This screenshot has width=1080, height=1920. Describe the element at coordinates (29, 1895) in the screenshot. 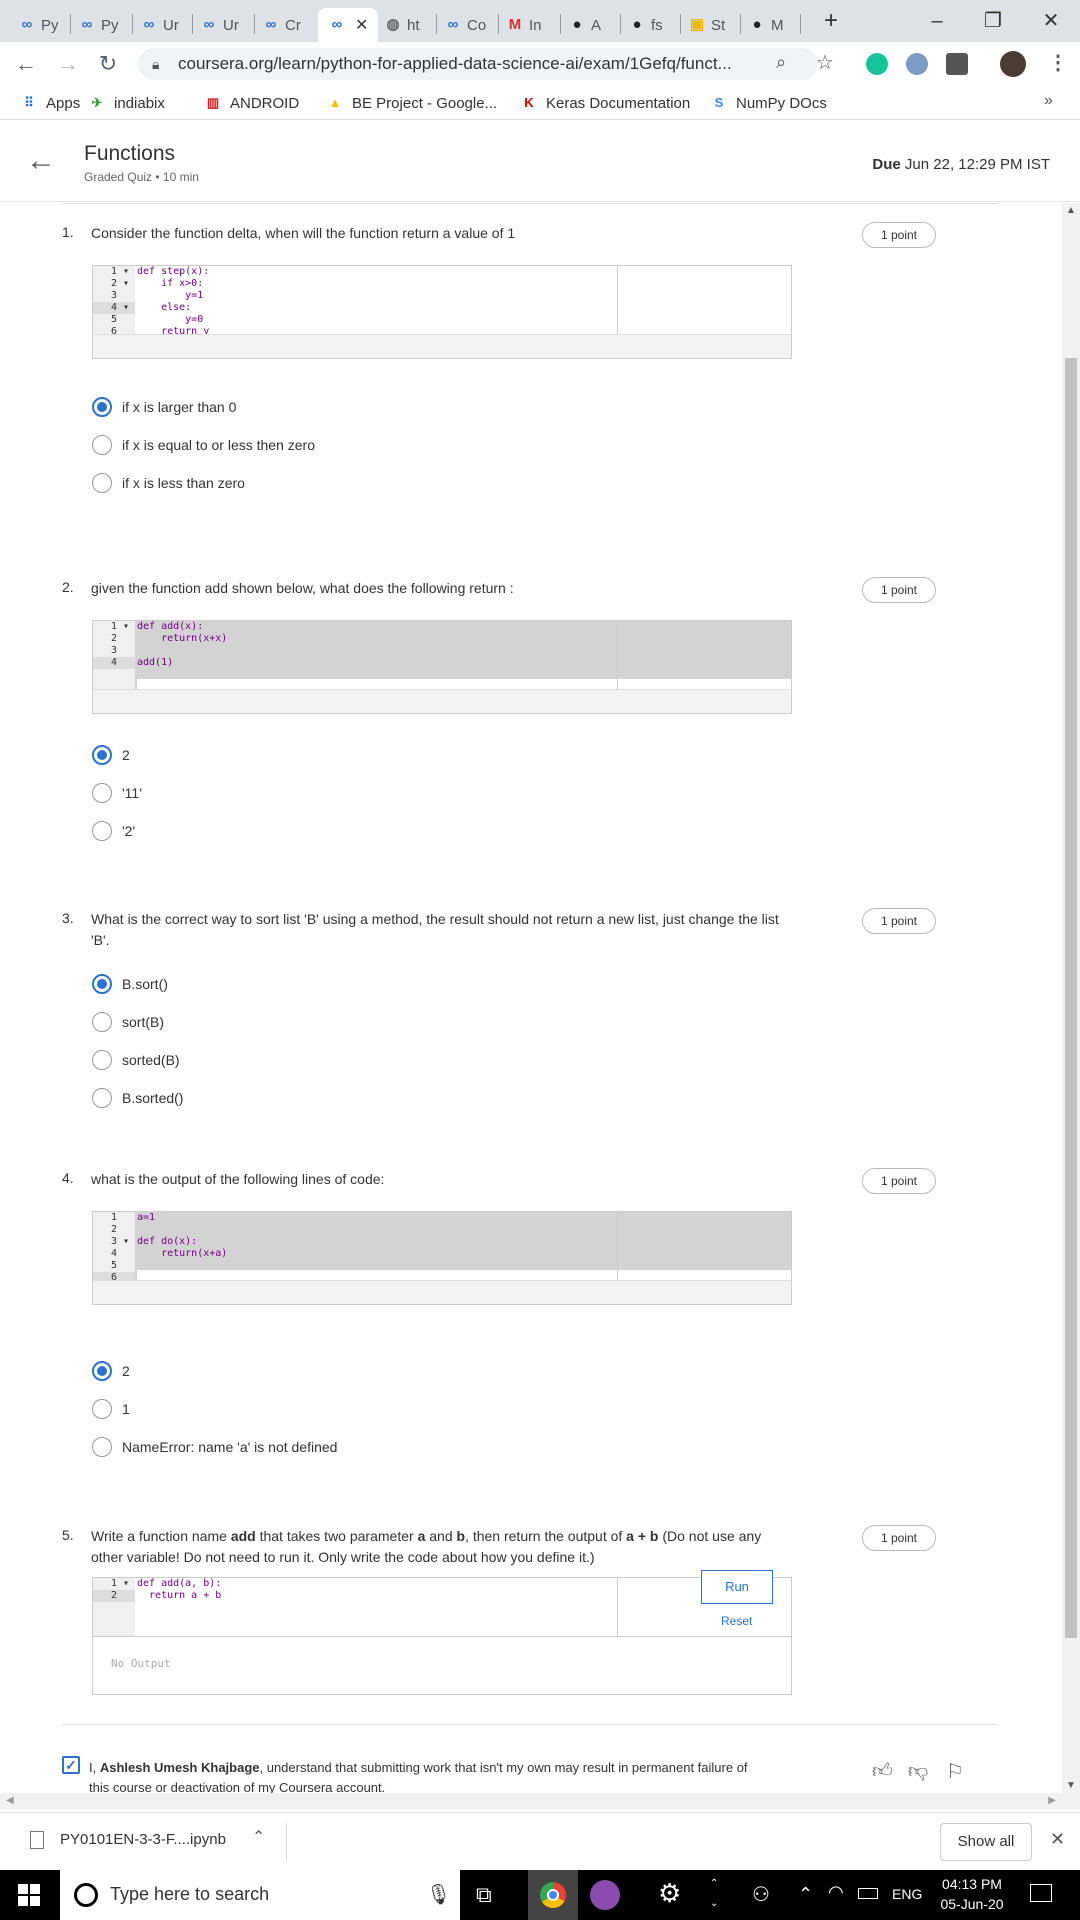

I see `windows-start-icon` at that location.